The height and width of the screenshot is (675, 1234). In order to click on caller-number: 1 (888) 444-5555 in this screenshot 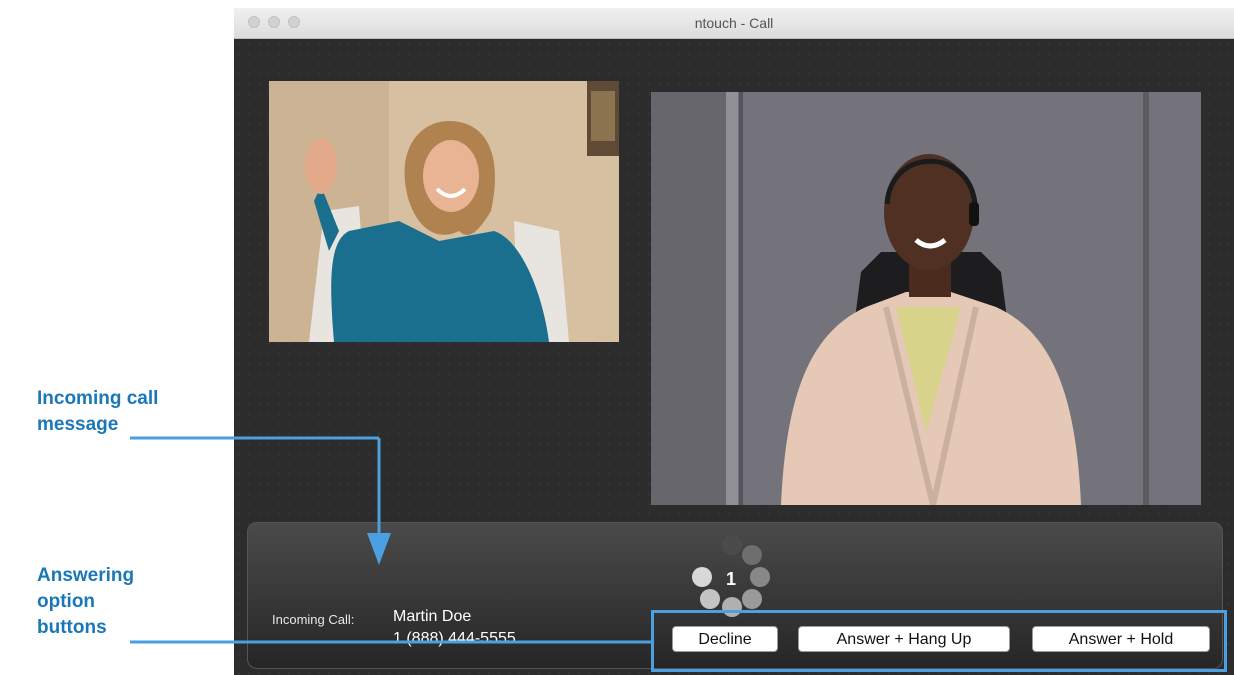, I will do `click(454, 638)`.